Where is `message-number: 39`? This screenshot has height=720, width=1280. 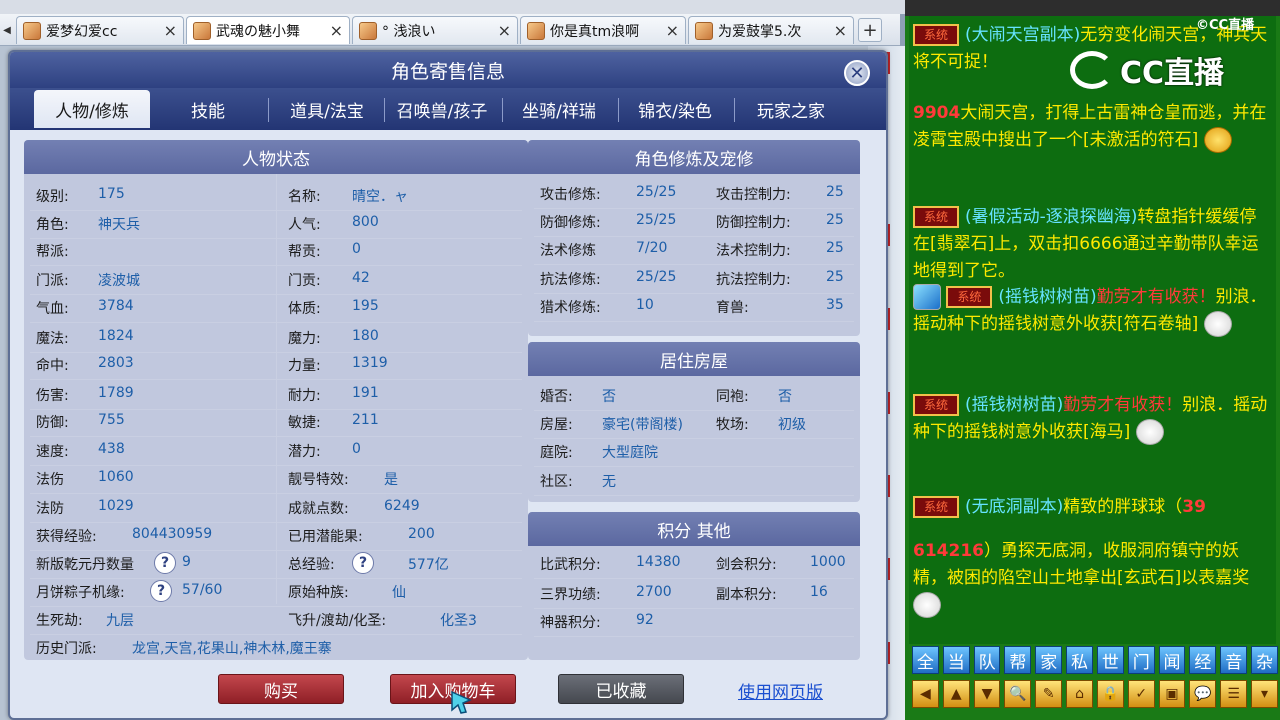 message-number: 39 is located at coordinates (1194, 507).